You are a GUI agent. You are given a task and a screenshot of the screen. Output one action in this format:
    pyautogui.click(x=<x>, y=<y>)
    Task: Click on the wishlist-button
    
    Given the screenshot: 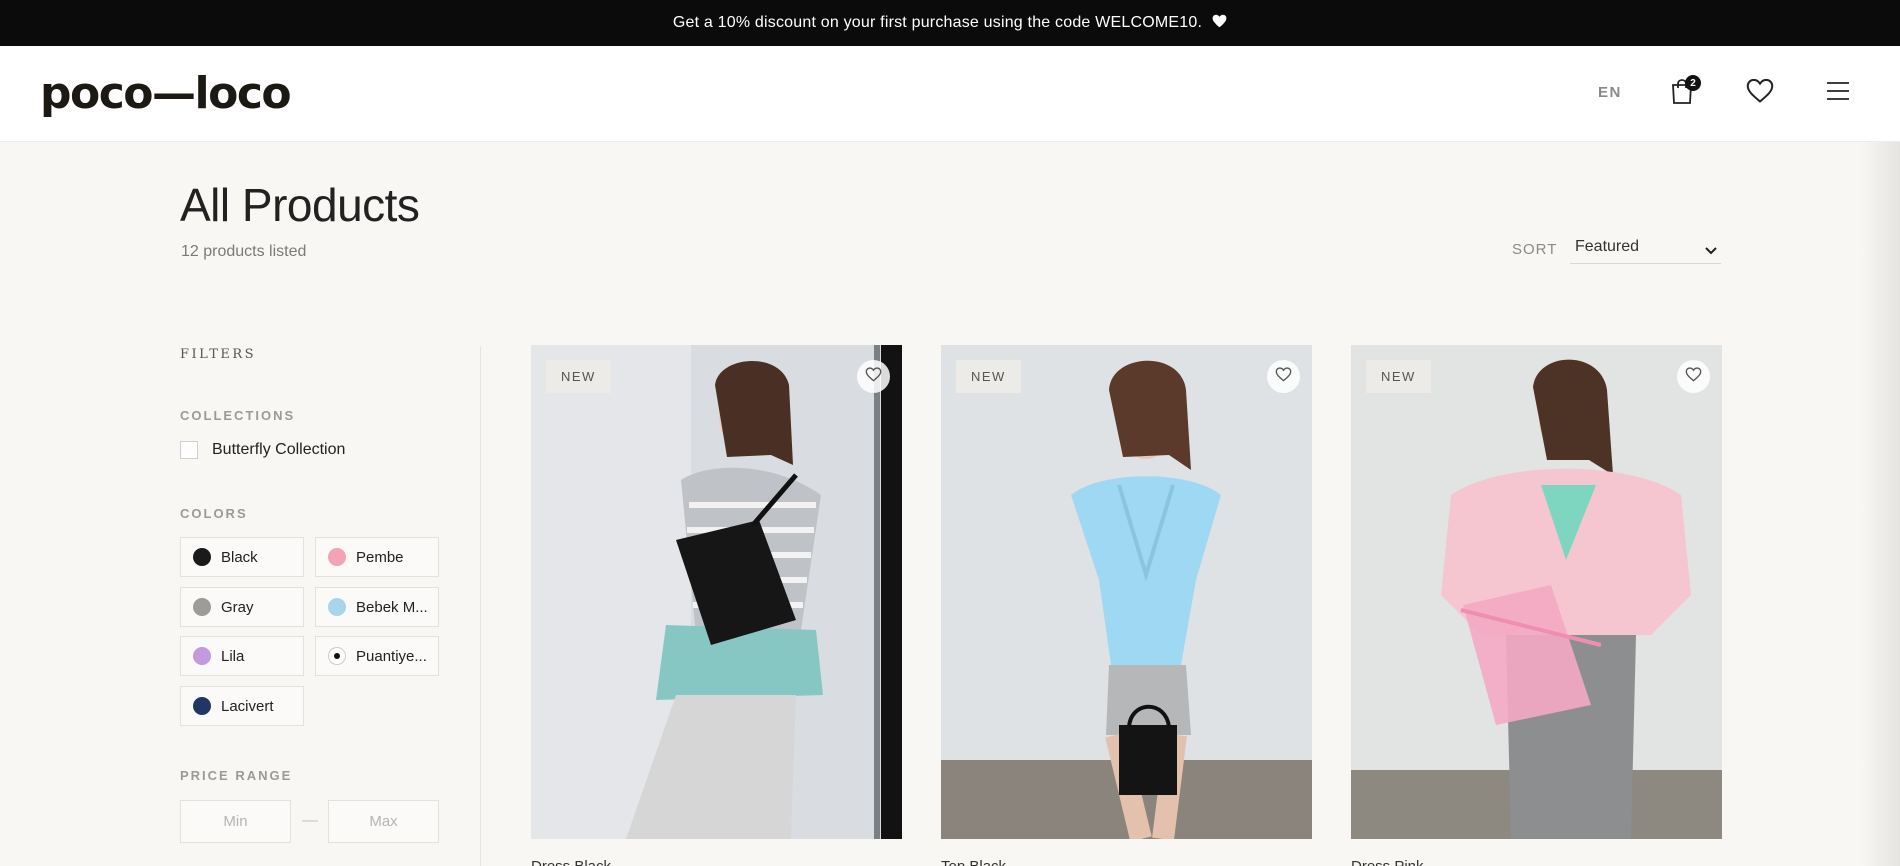 What is the action you would take?
    pyautogui.click(x=1760, y=93)
    